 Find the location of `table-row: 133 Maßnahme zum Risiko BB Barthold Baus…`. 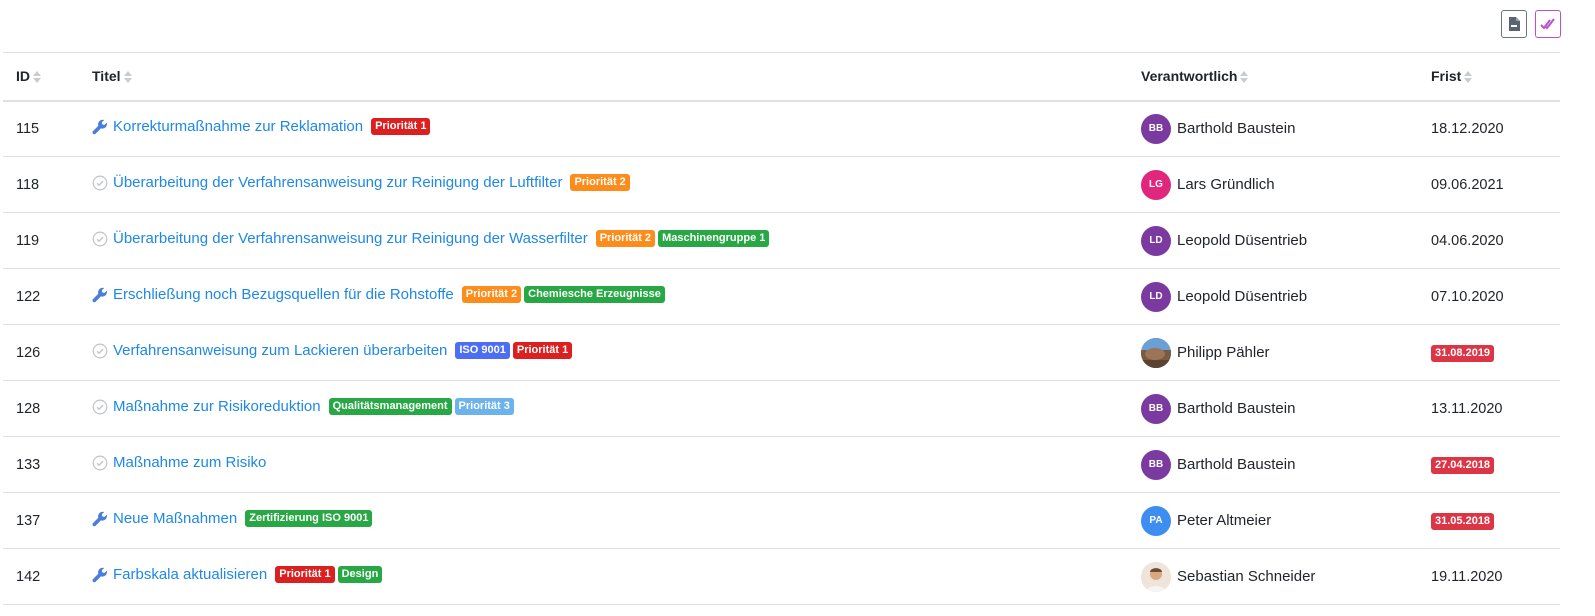

table-row: 133 Maßnahme zum Risiko BB Barthold Baus… is located at coordinates (781, 464).